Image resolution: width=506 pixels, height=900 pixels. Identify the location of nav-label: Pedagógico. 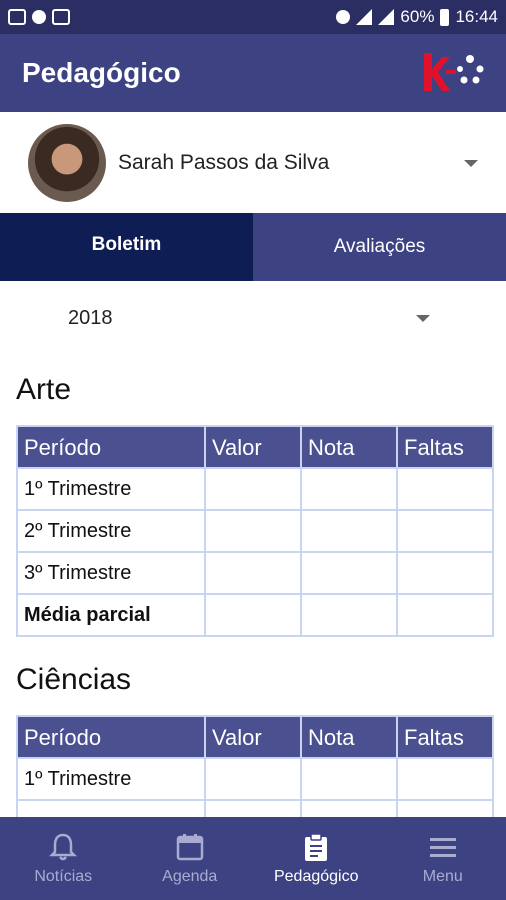
(316, 876).